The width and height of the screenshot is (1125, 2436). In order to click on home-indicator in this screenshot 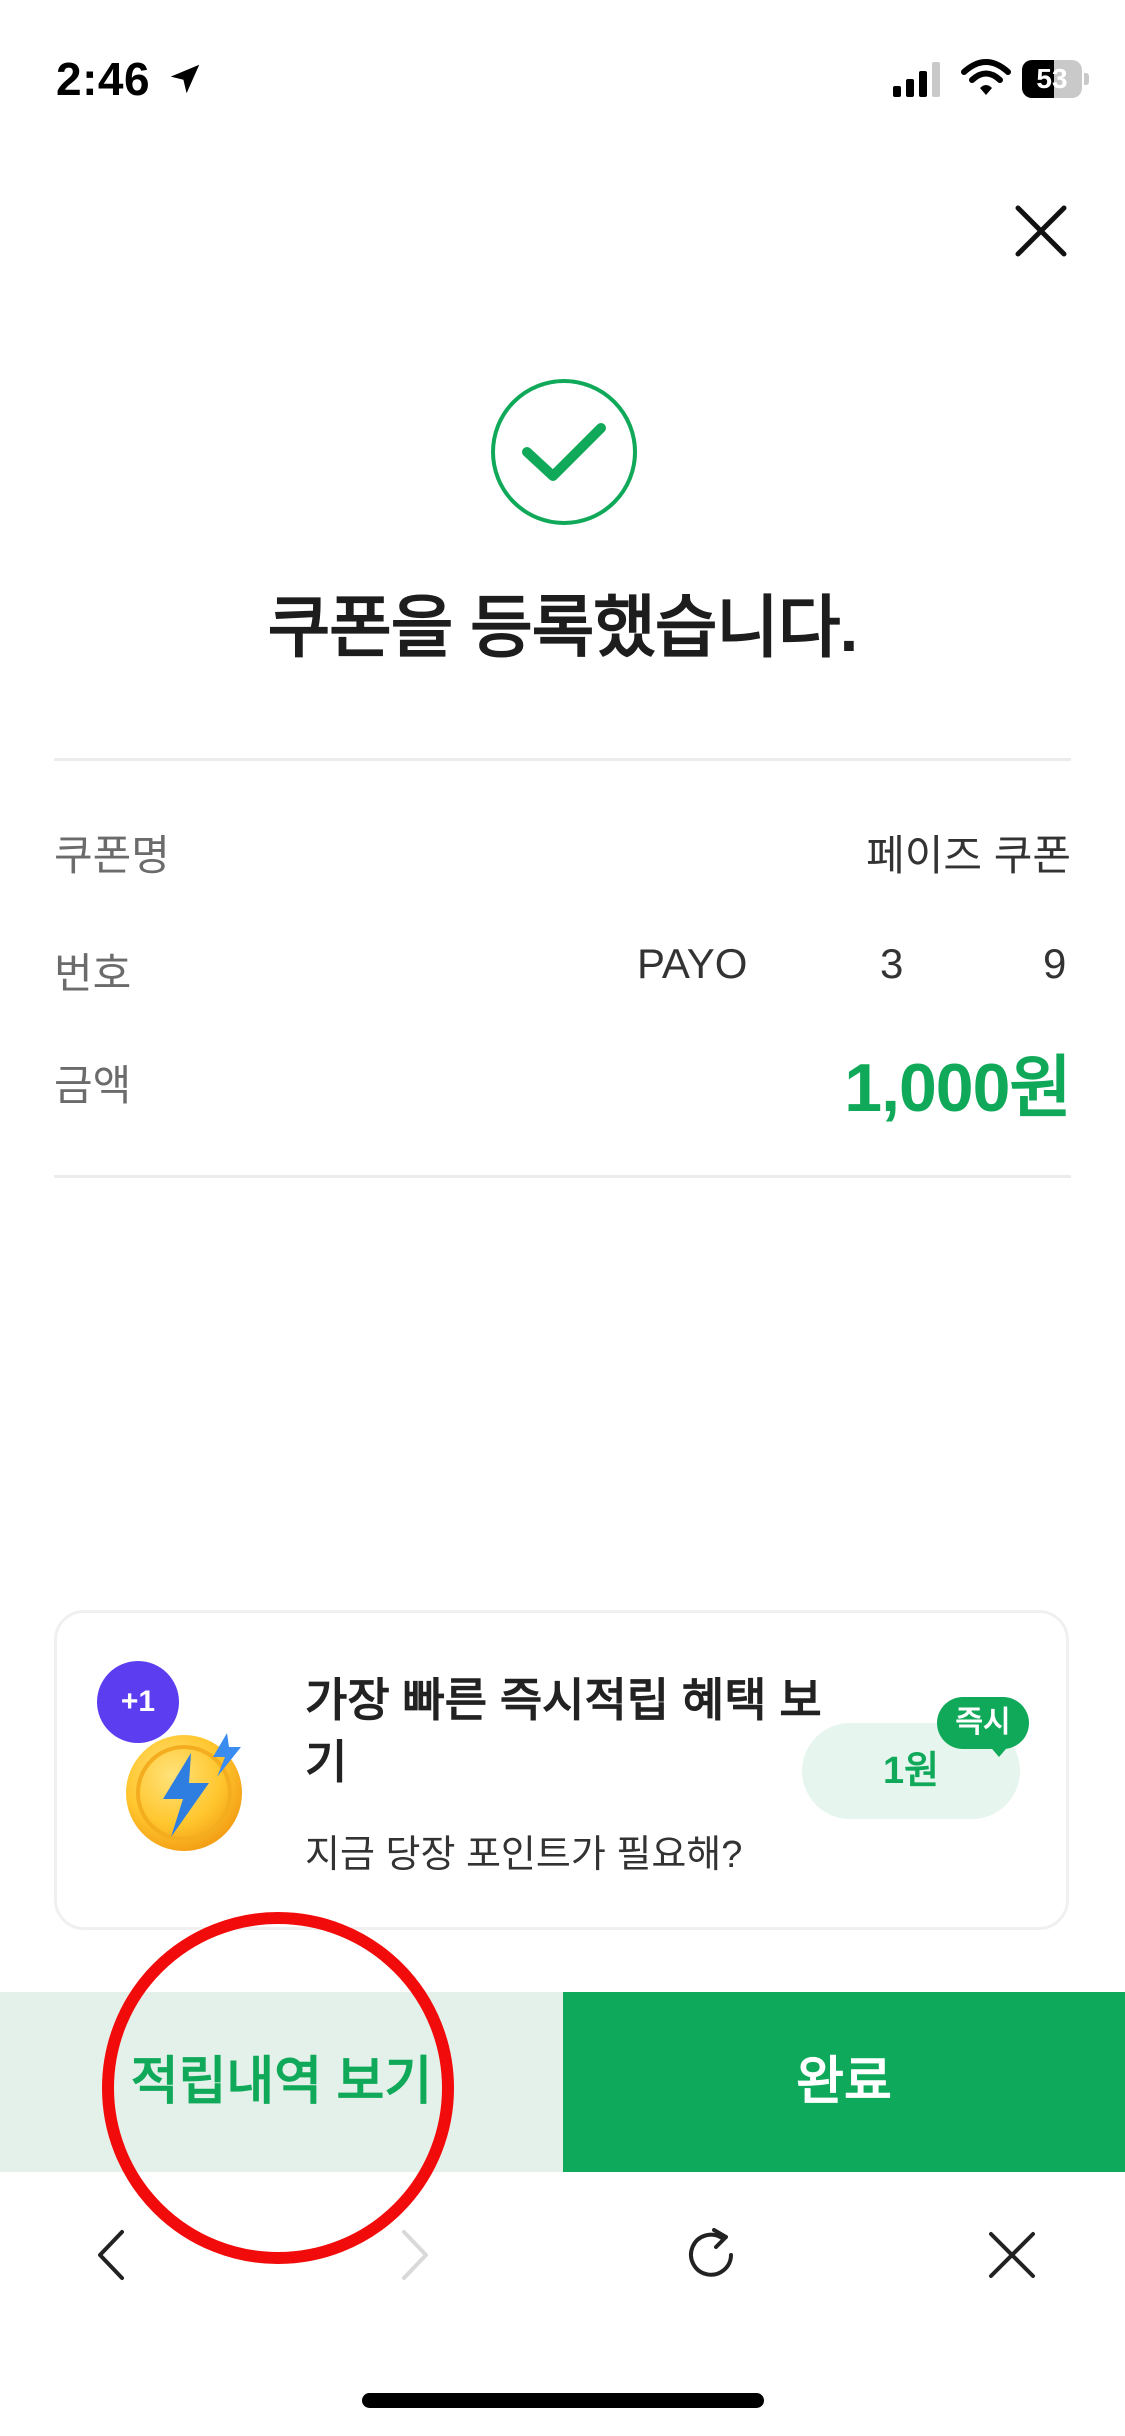, I will do `click(563, 2400)`.